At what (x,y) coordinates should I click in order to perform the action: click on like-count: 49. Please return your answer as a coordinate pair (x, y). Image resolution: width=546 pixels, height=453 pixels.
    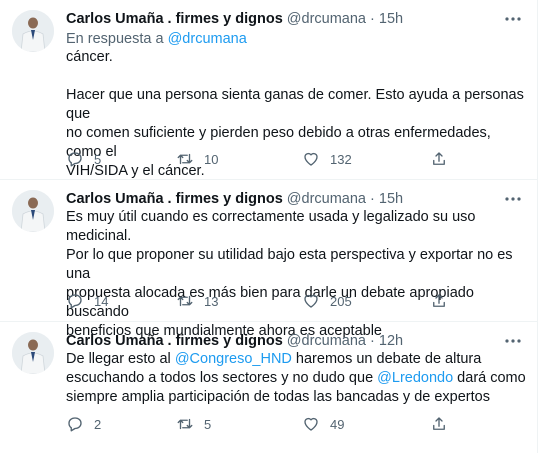
    Looking at the image, I should click on (337, 424).